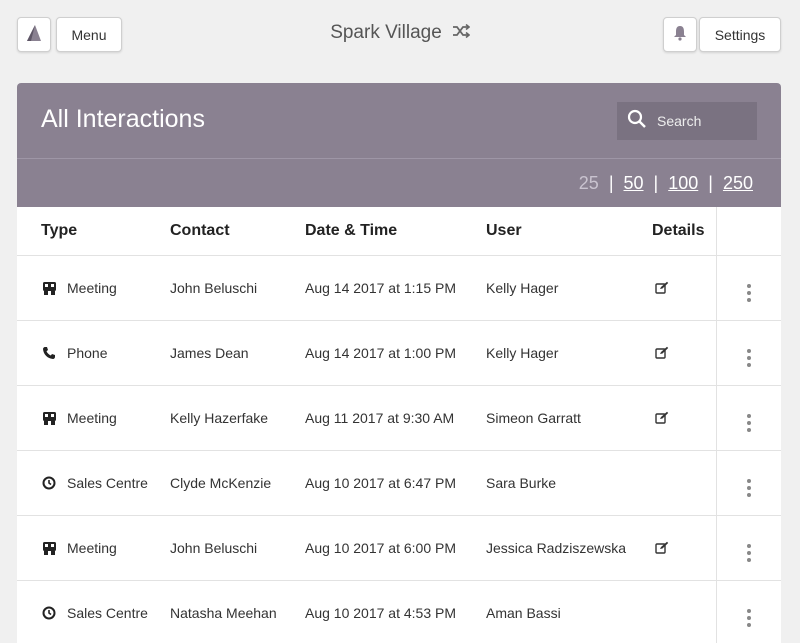 The height and width of the screenshot is (643, 800). What do you see at coordinates (395, 483) in the screenshot?
I see `cell-datetime: Aug 10 2017 at 6:47 PM` at bounding box center [395, 483].